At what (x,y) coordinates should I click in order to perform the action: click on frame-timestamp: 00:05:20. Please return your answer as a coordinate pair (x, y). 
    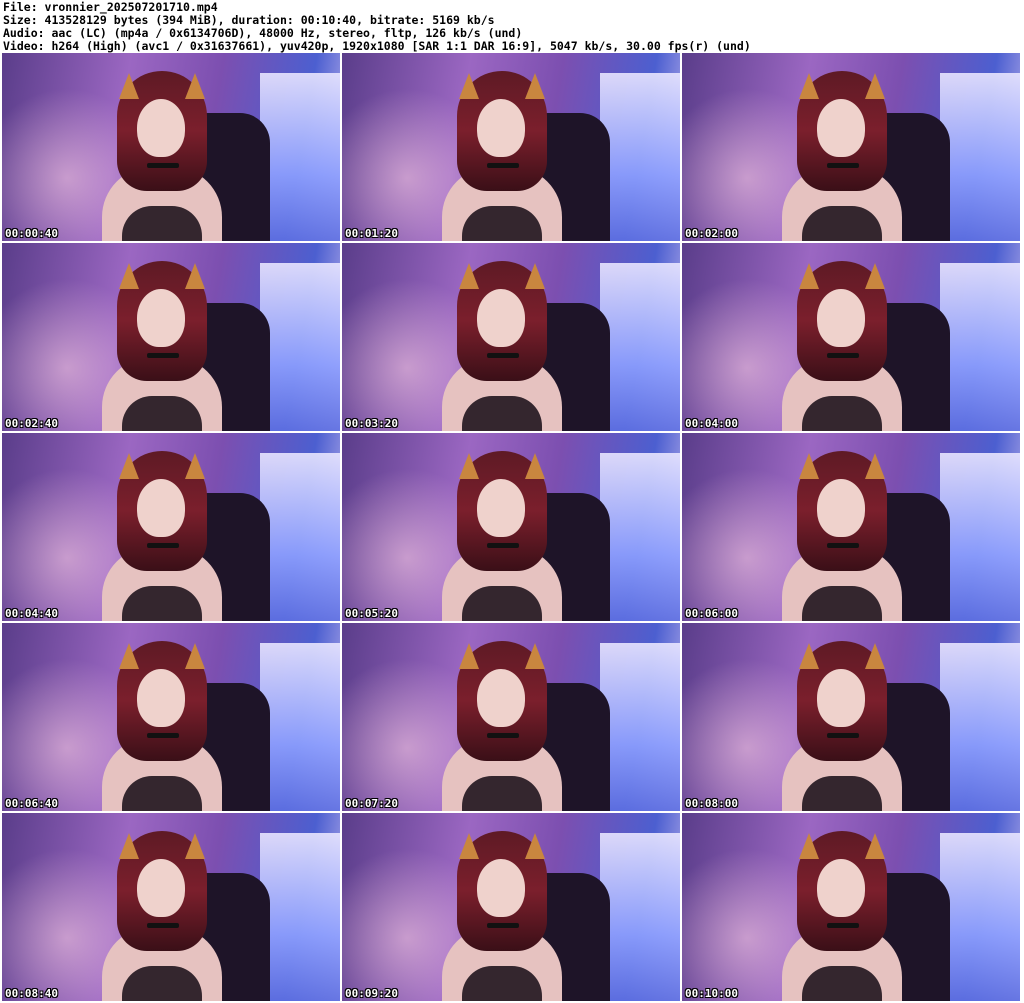
    Looking at the image, I should click on (371, 613).